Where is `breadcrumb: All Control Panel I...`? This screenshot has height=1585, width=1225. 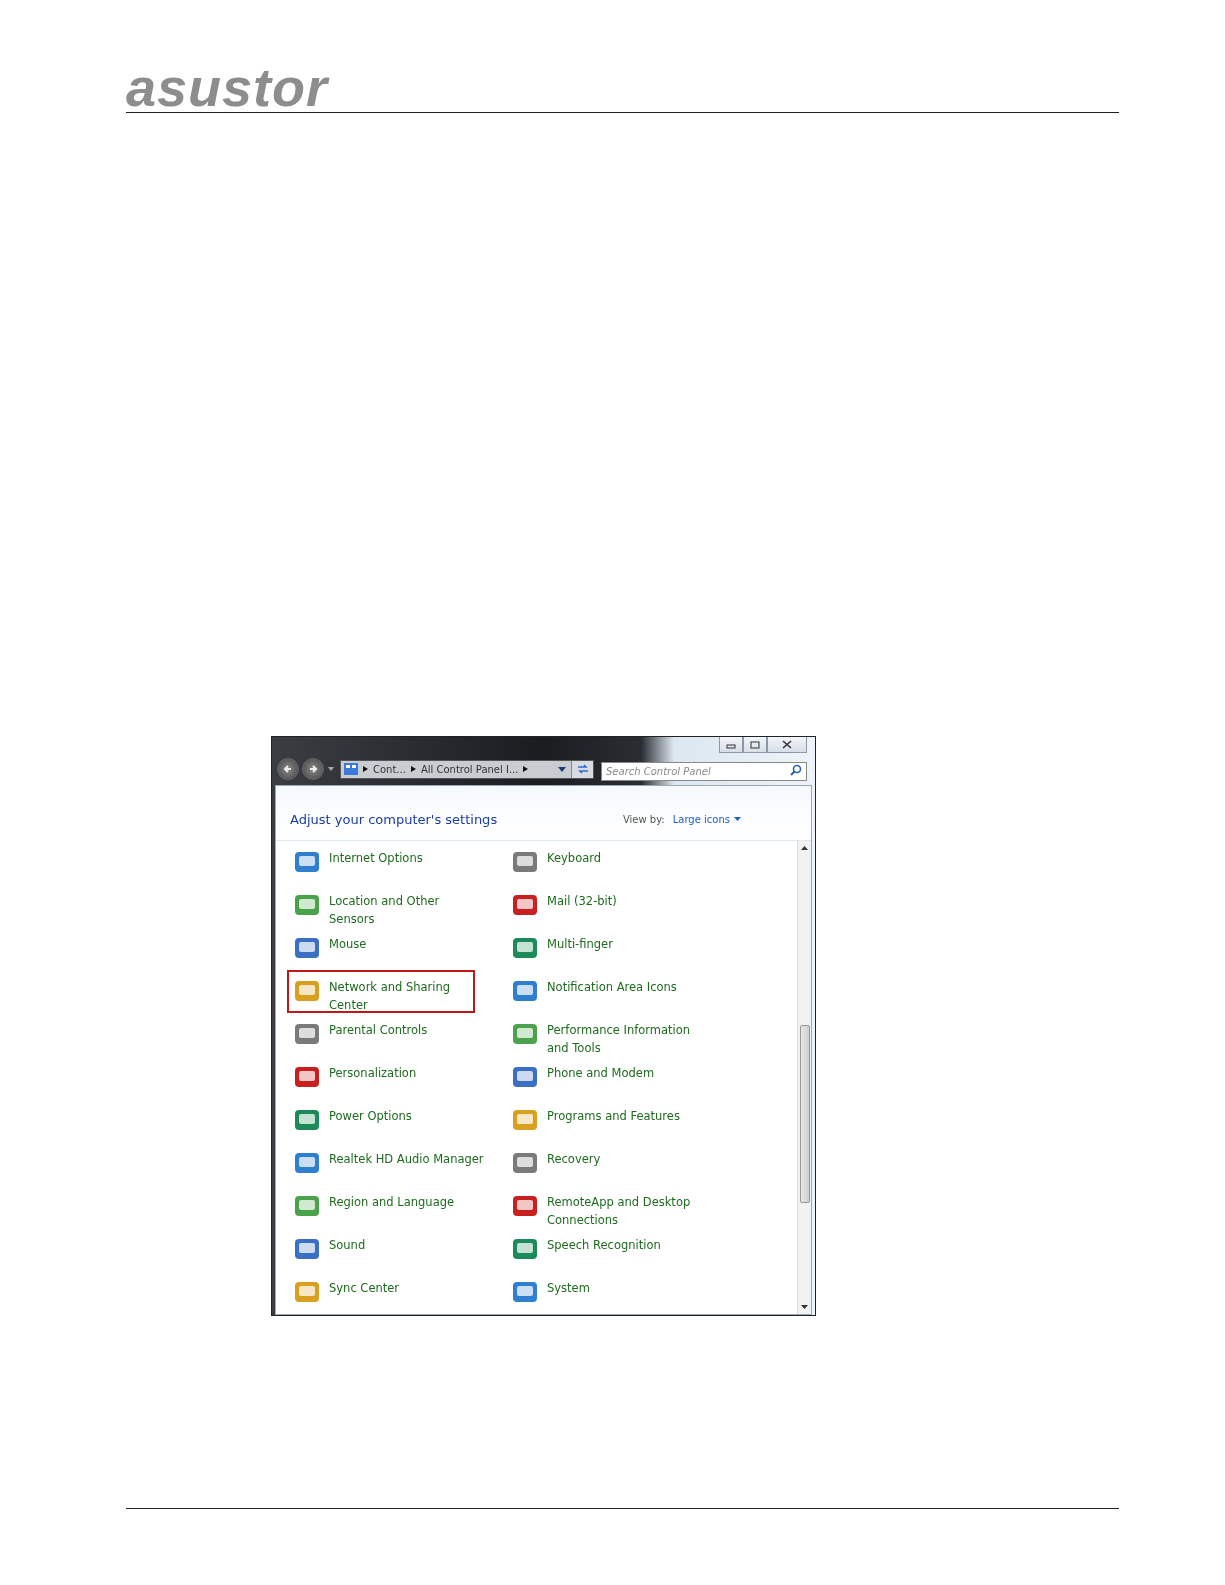 breadcrumb: All Control Panel I... is located at coordinates (469, 769).